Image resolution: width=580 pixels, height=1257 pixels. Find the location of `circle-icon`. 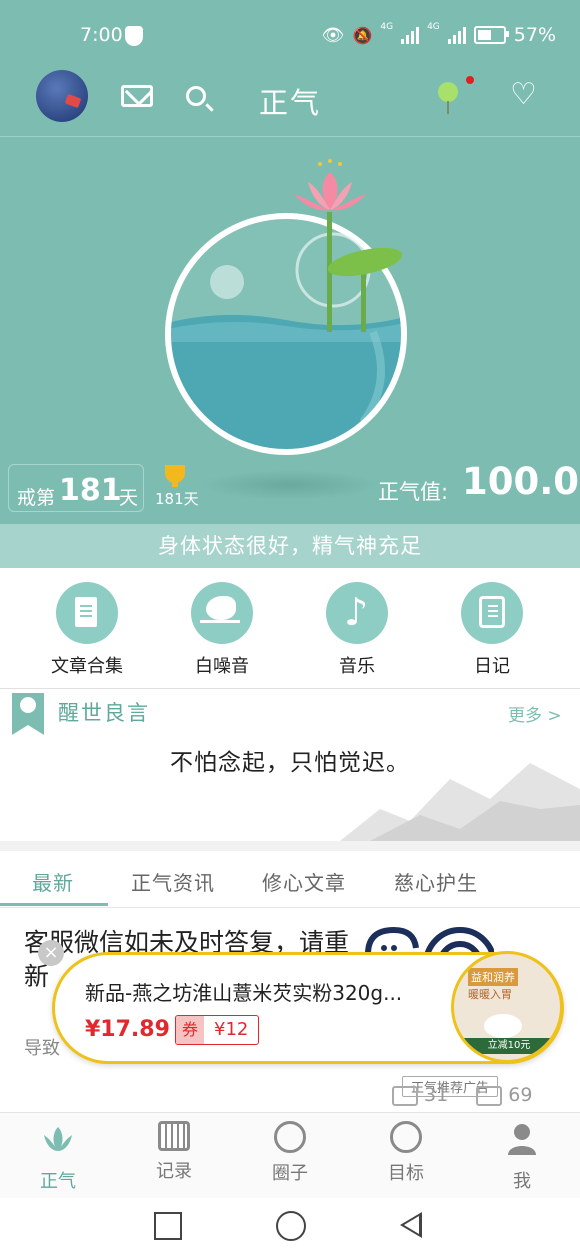

circle-icon is located at coordinates (290, 1137).